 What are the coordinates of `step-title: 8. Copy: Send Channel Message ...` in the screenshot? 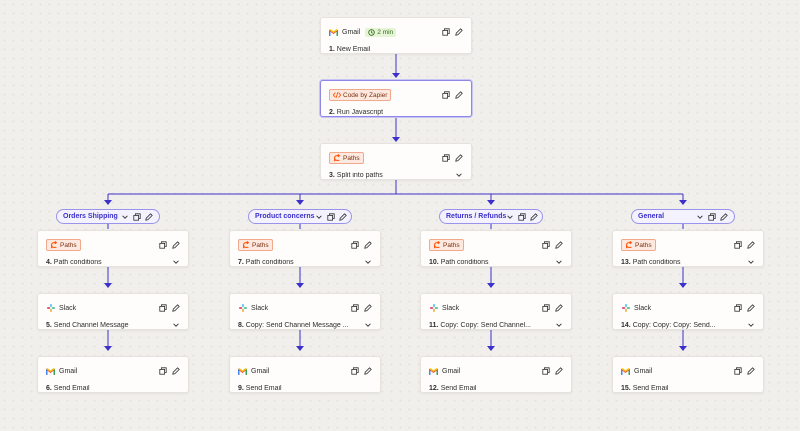 It's located at (299, 325).